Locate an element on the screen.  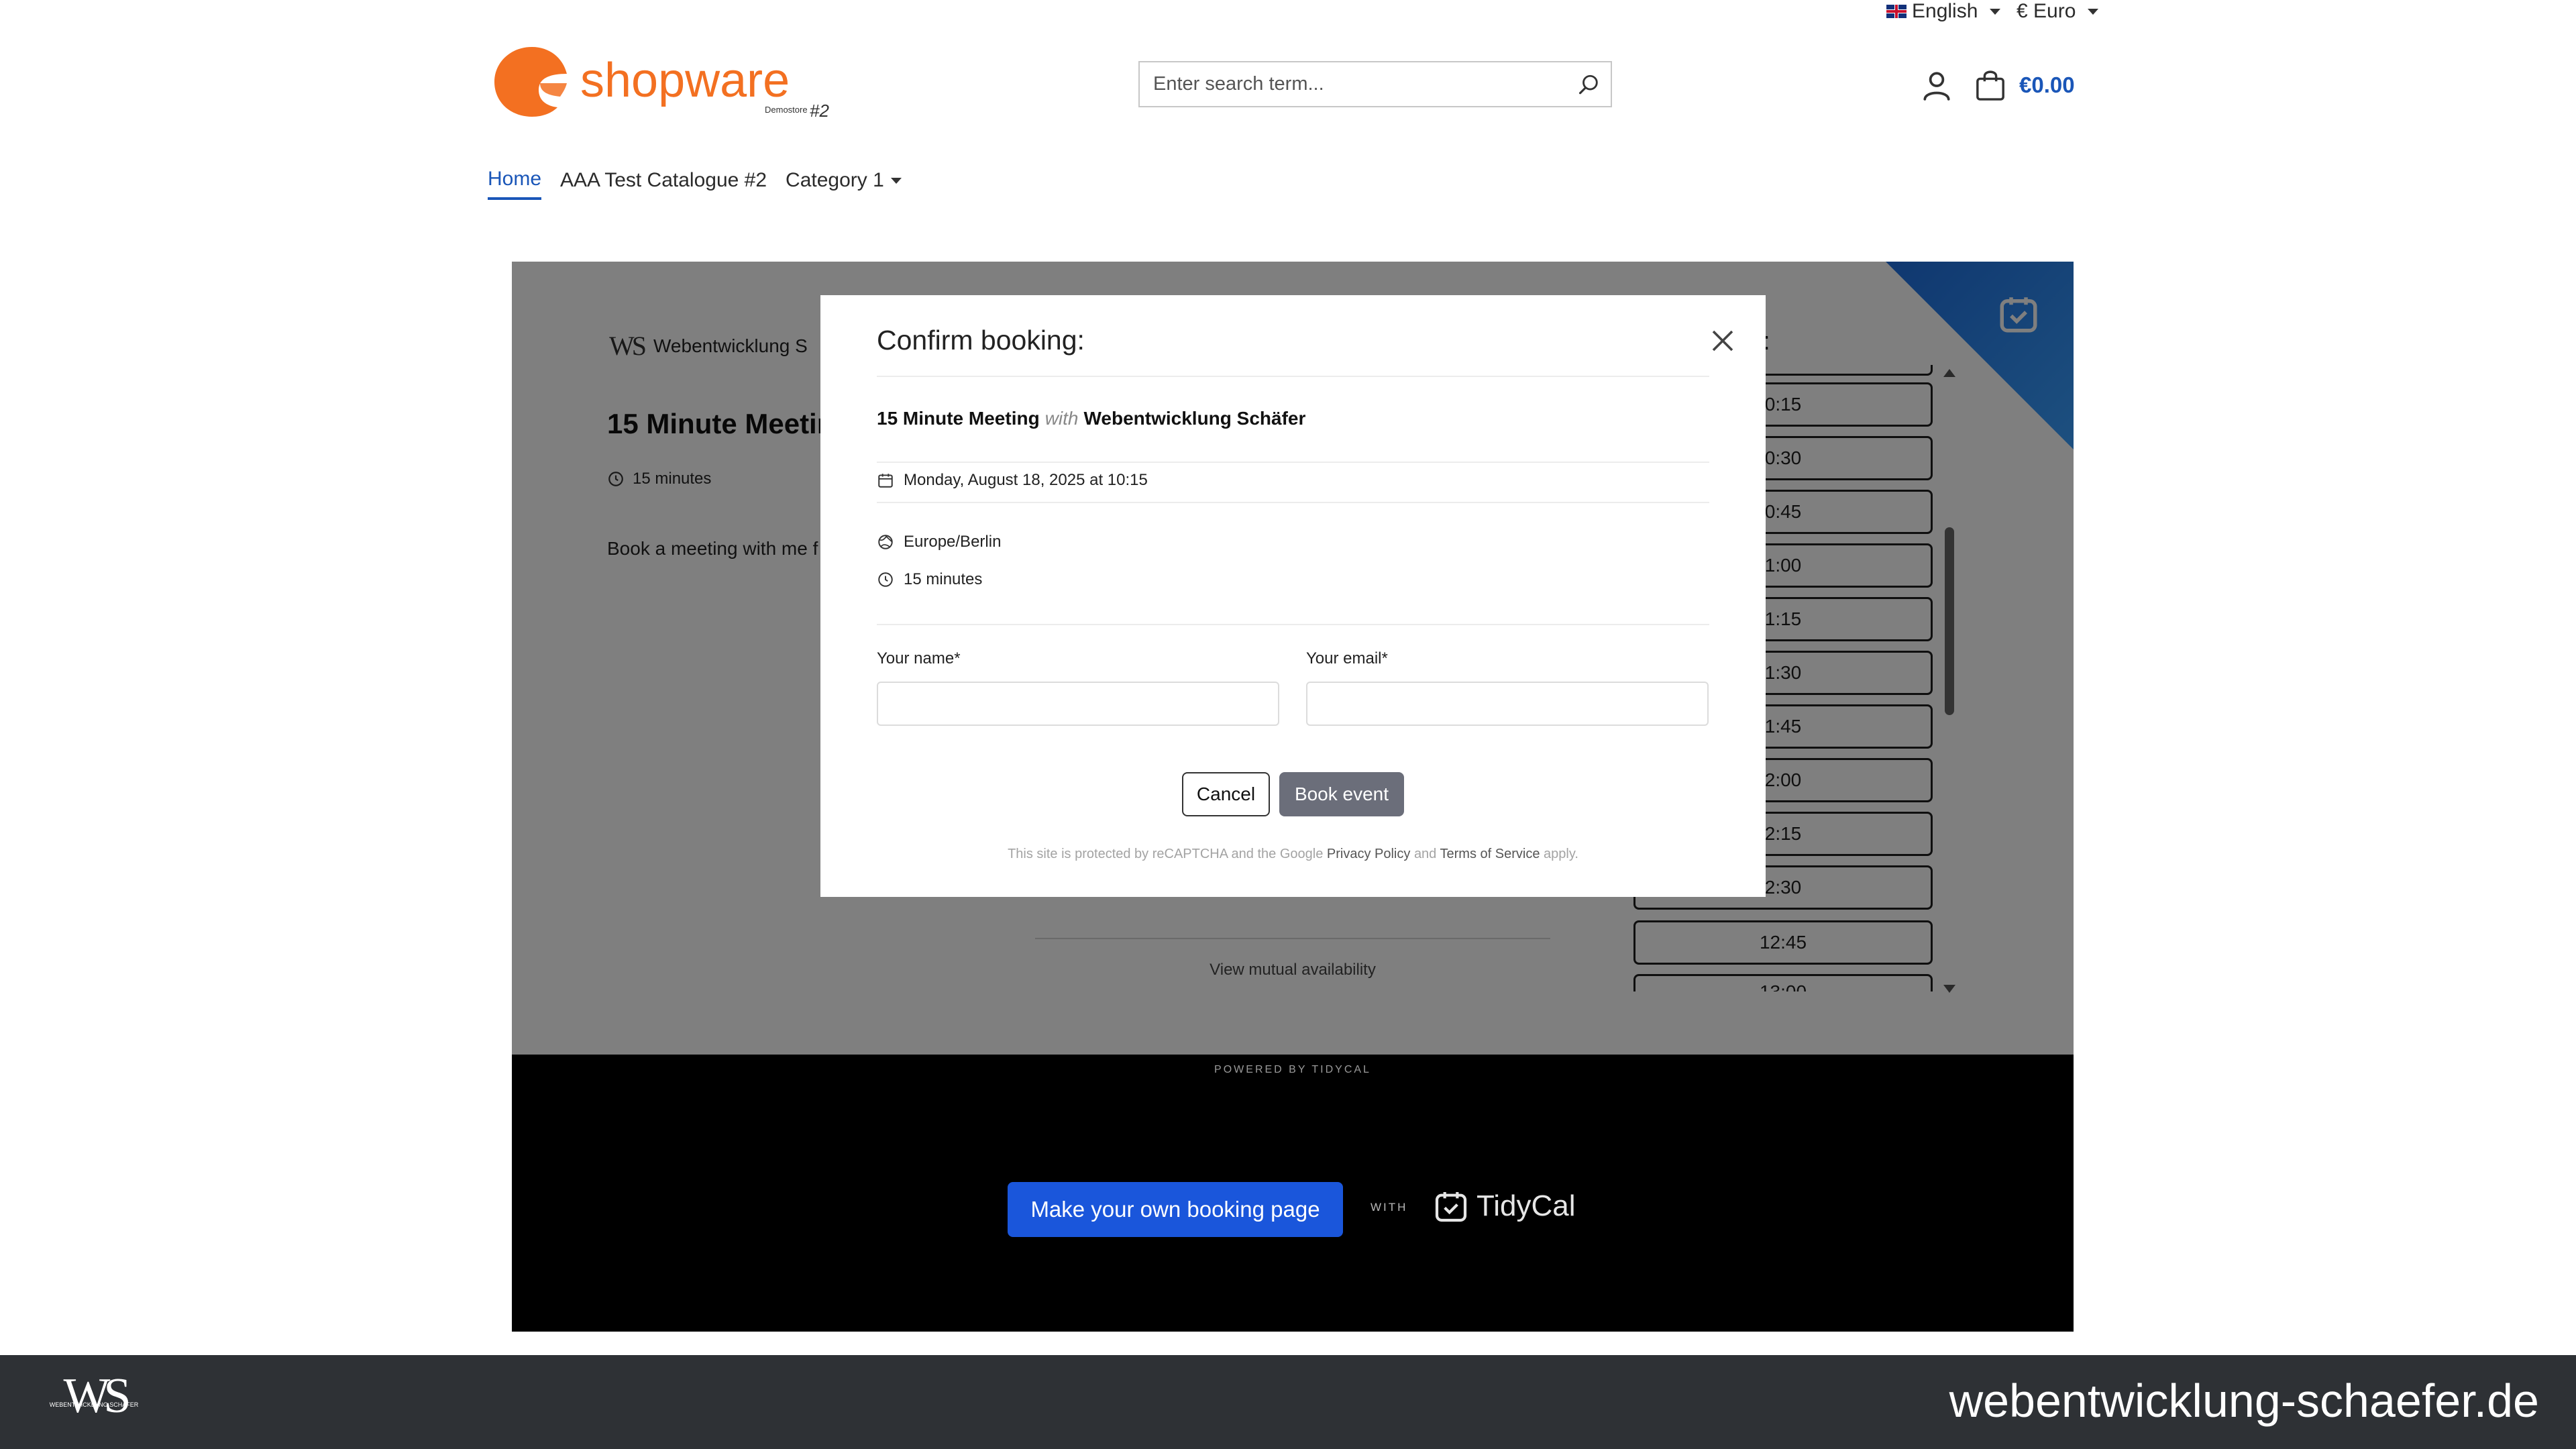
with-label: WITH is located at coordinates (1389, 1207).